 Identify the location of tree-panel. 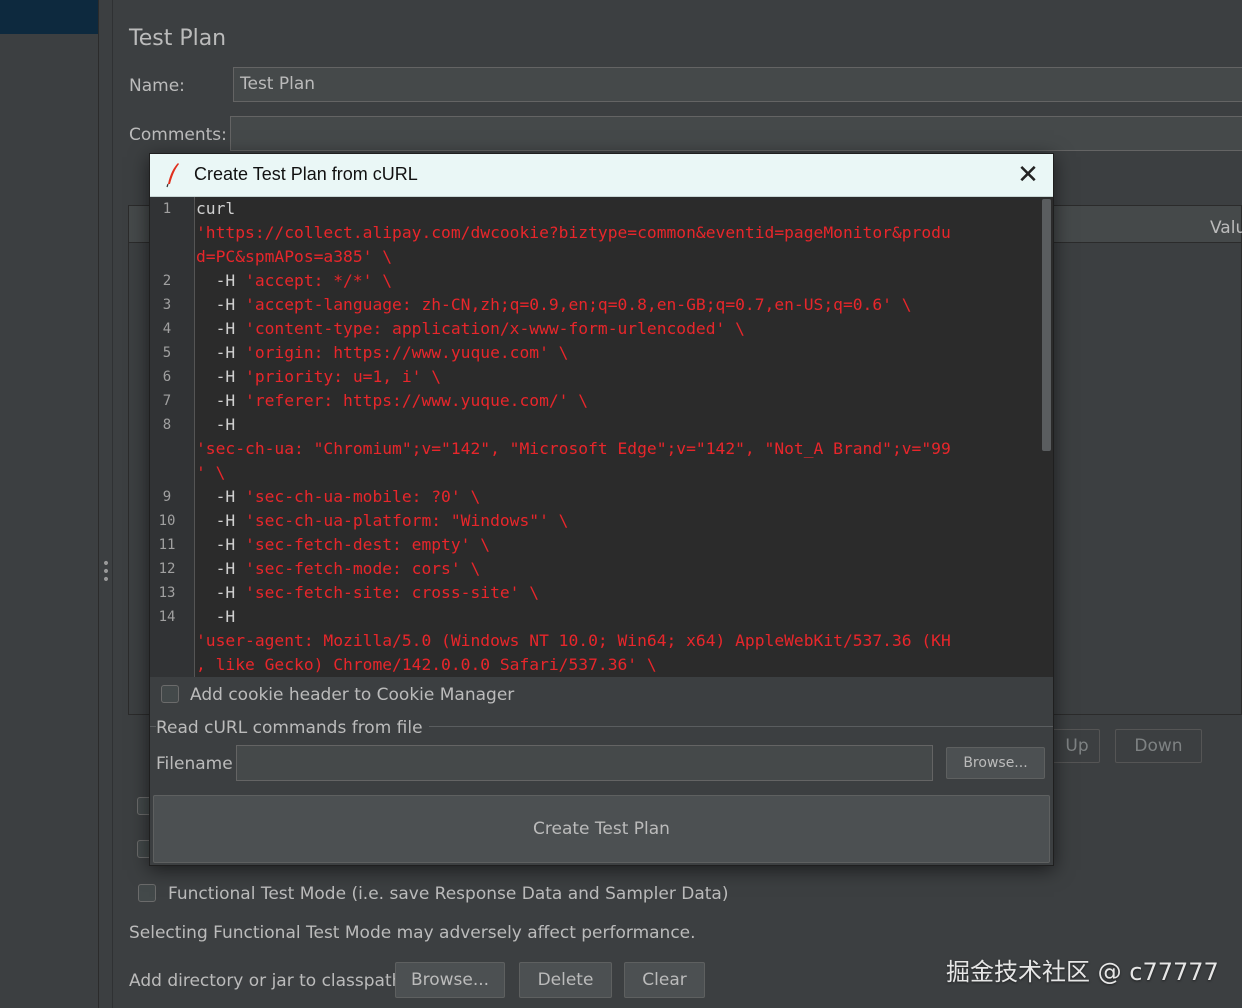
(49, 504).